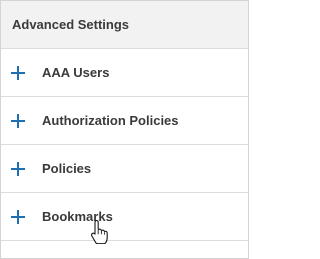  What do you see at coordinates (99, 232) in the screenshot?
I see `hand-pointer-icon` at bounding box center [99, 232].